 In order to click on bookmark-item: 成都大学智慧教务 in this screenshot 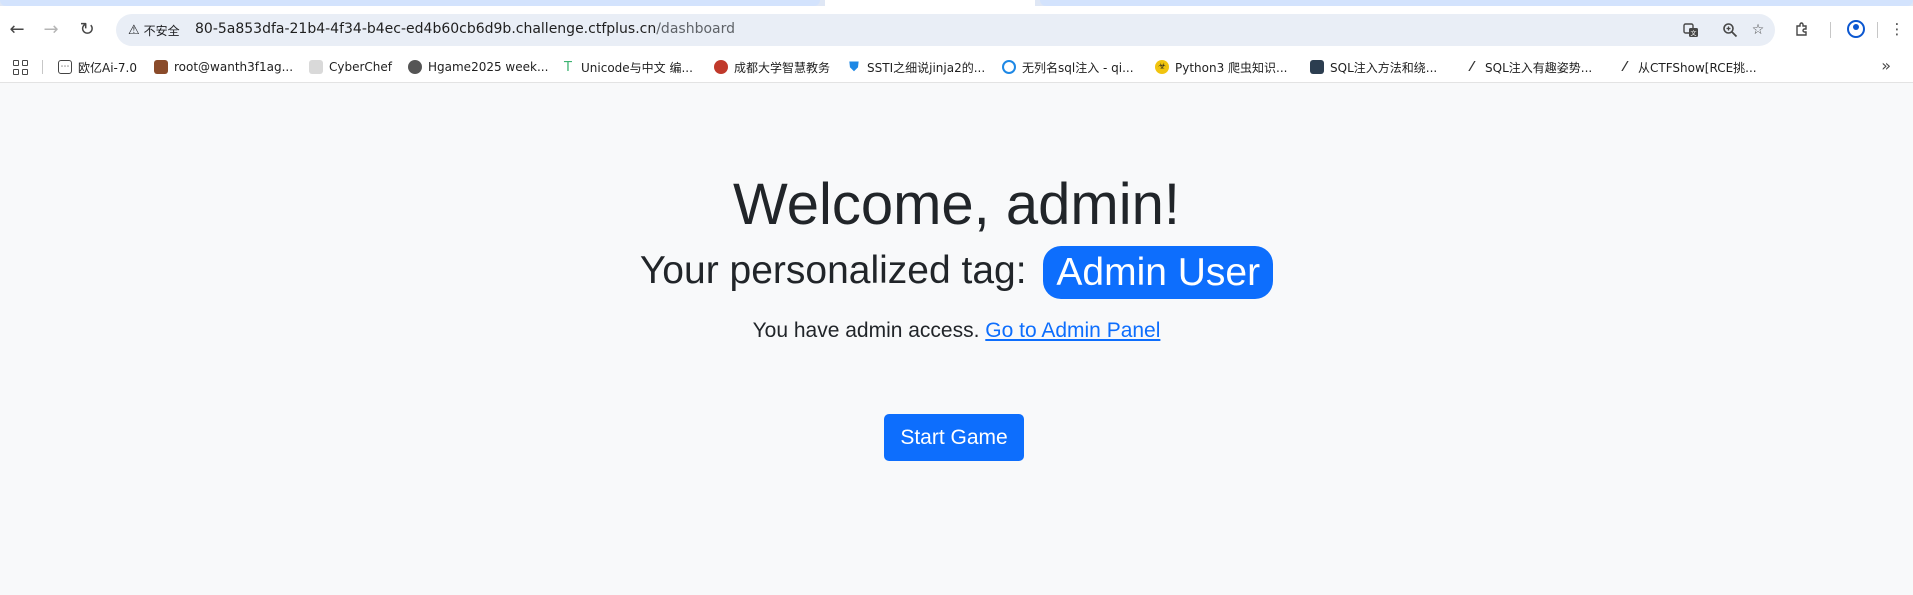, I will do `click(772, 67)`.